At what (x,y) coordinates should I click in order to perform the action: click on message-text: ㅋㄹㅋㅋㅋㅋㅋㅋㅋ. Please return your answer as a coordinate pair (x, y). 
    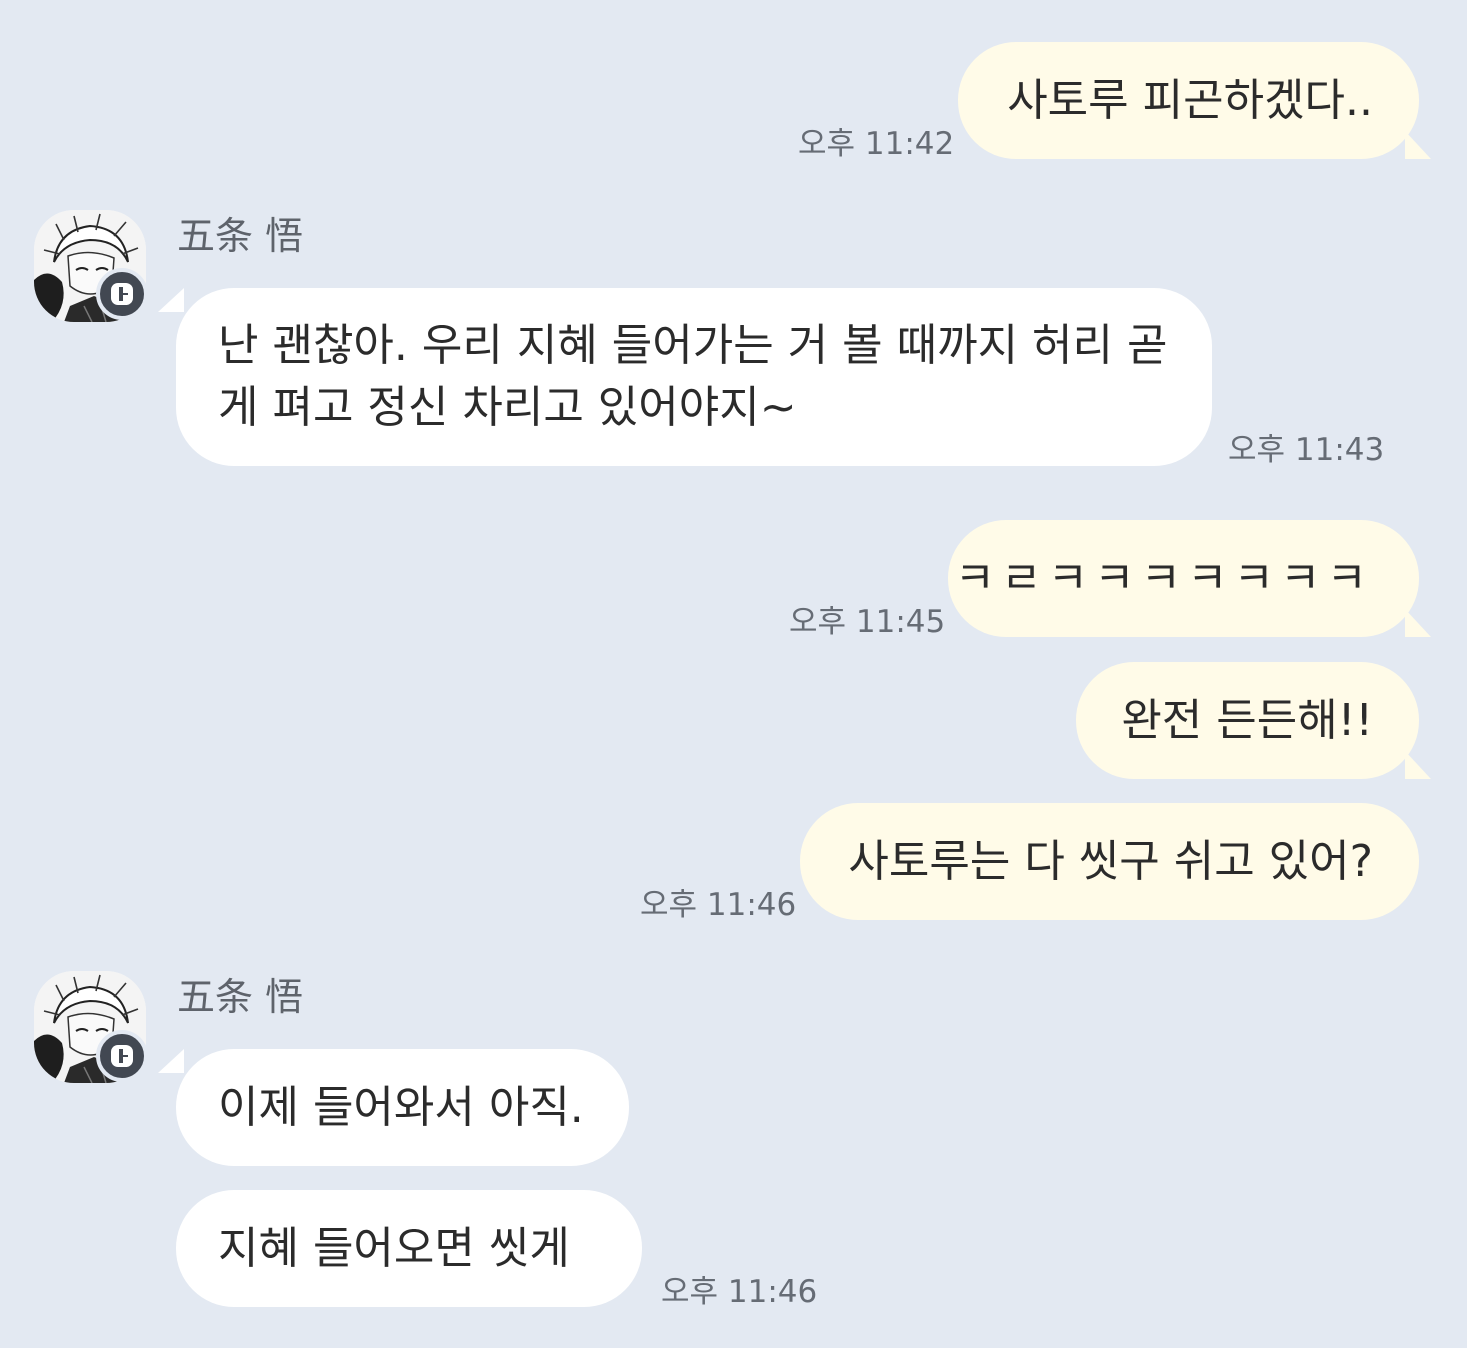
    Looking at the image, I should click on (1163, 578).